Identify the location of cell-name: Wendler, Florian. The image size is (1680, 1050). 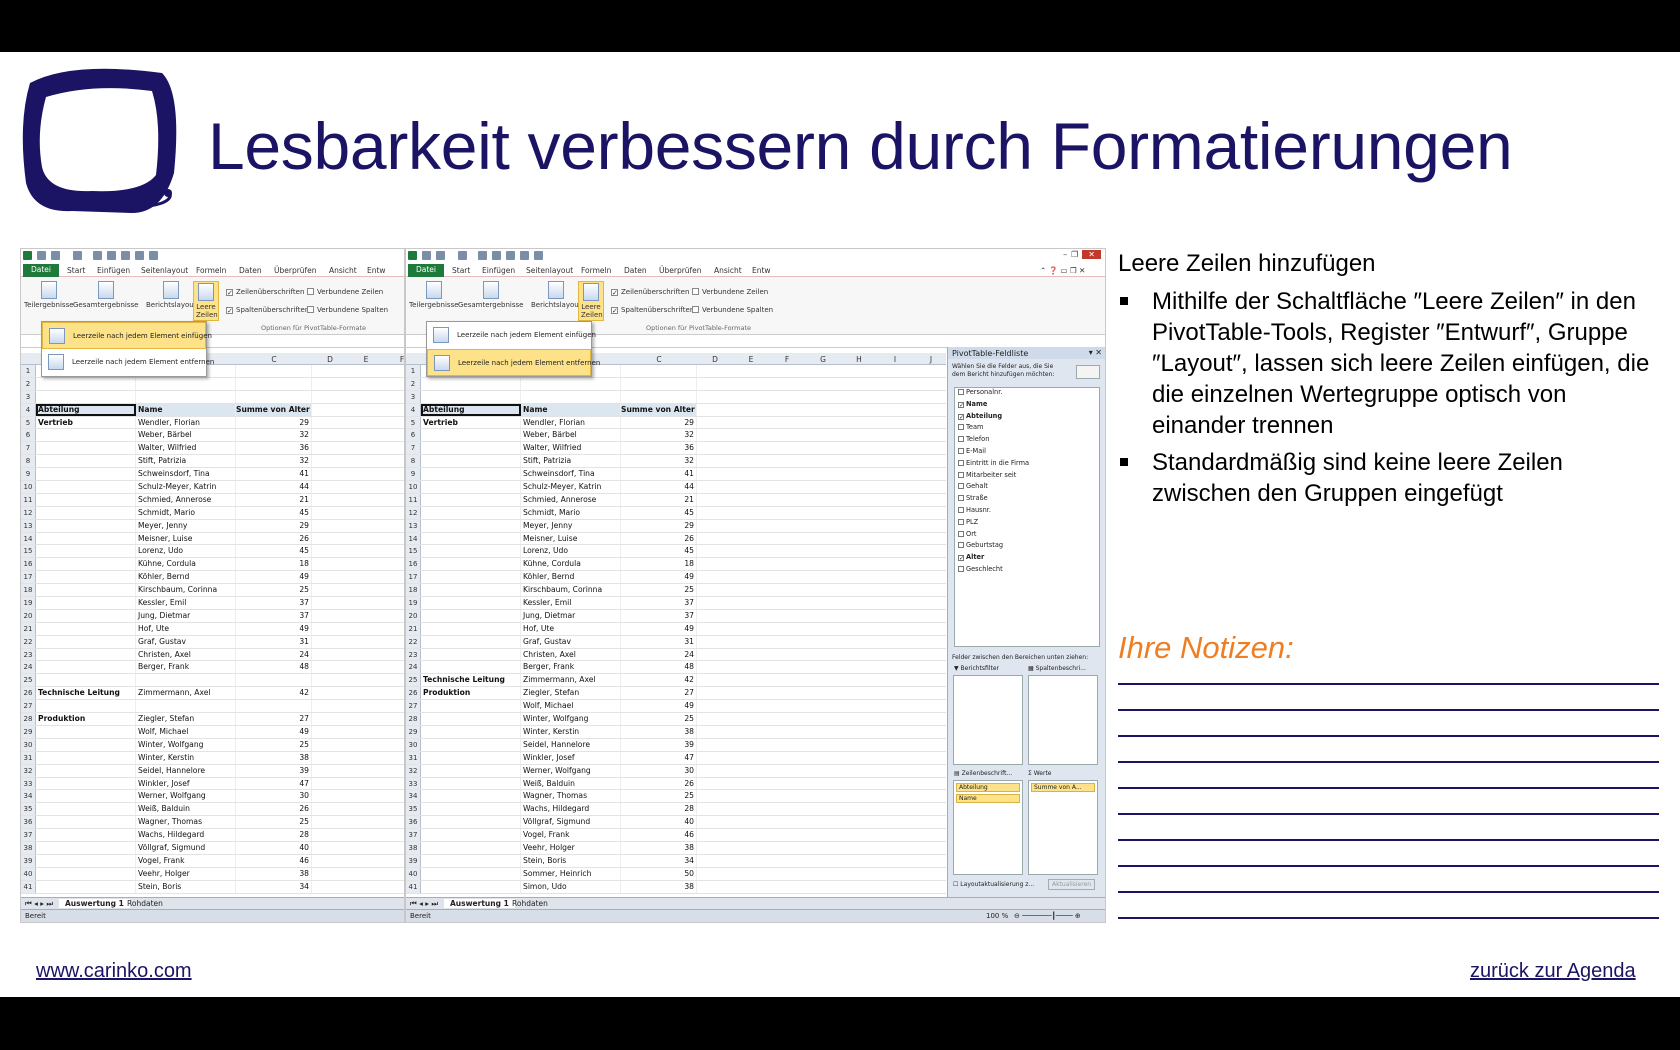
(571, 422).